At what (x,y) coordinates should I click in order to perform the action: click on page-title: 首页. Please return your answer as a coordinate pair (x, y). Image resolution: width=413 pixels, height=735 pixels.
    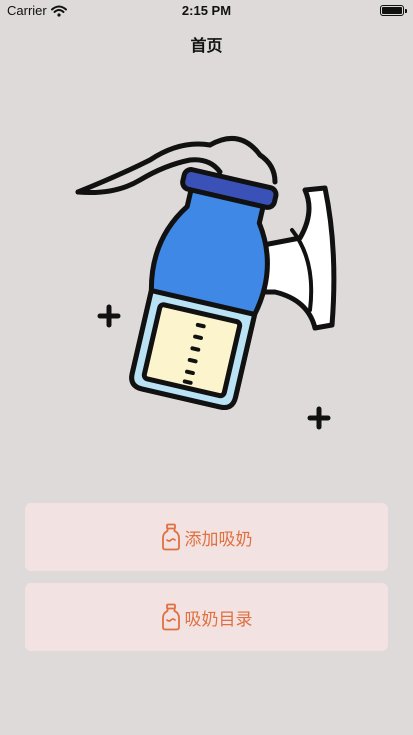
    Looking at the image, I should click on (206, 45).